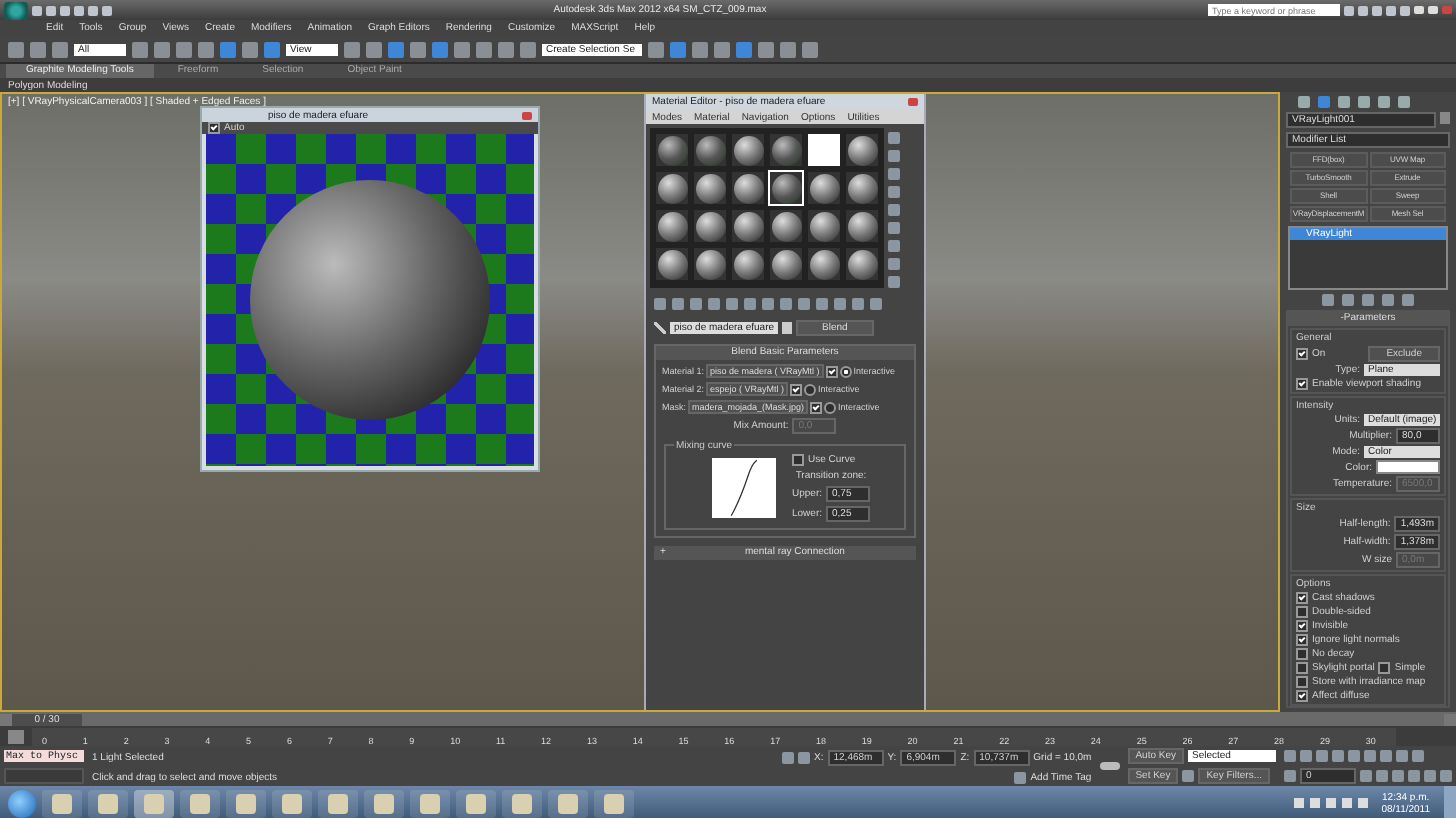  I want to click on restore-icon, so click(1433, 10).